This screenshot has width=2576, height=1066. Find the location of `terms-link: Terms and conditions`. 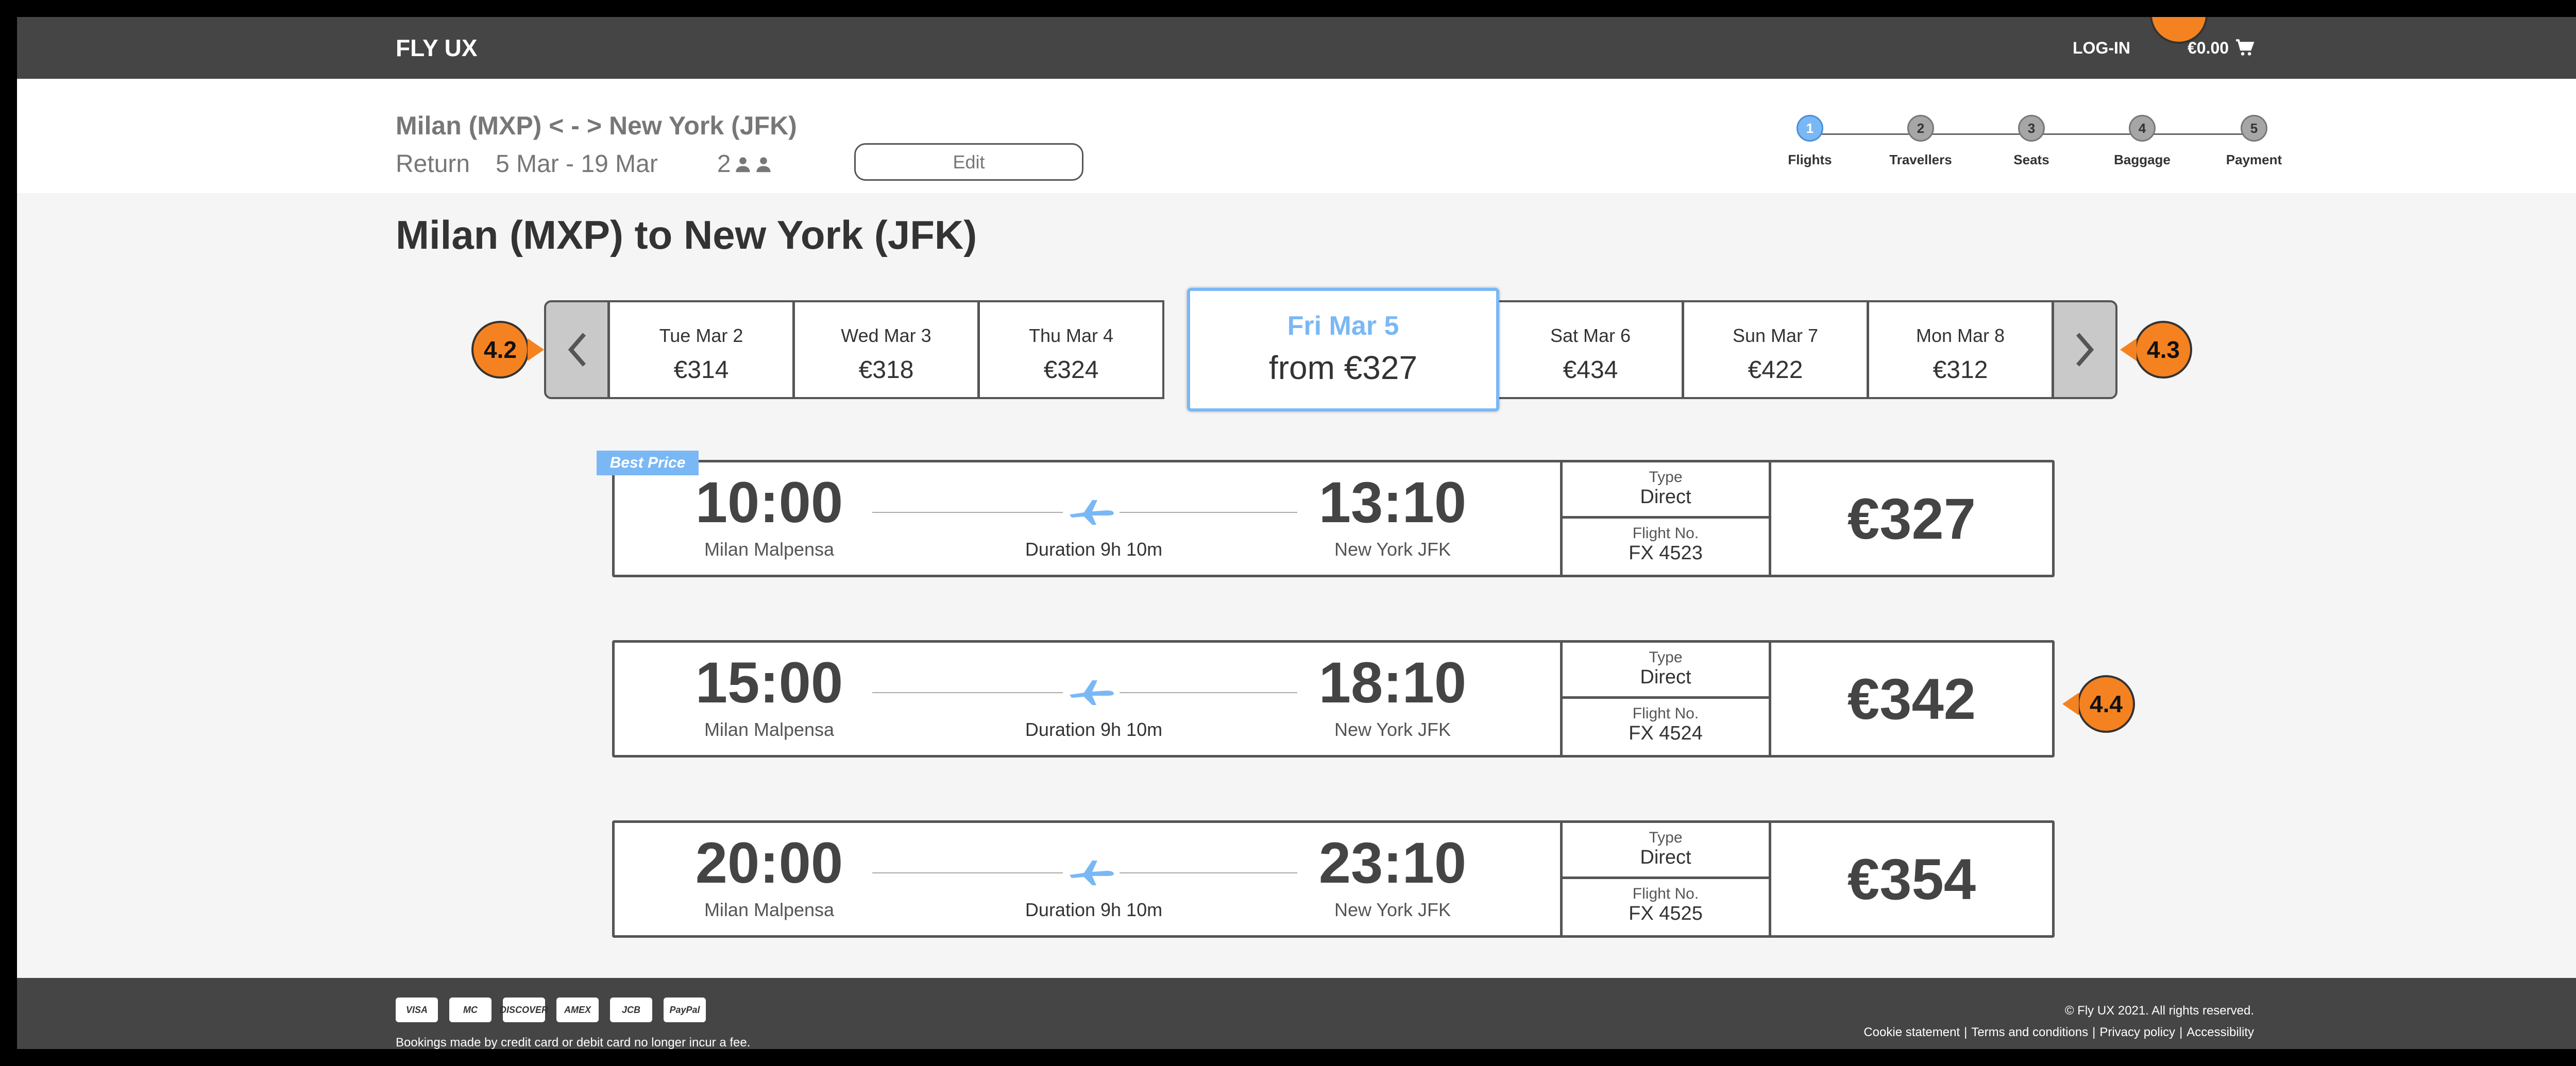

terms-link: Terms and conditions is located at coordinates (2029, 1032).